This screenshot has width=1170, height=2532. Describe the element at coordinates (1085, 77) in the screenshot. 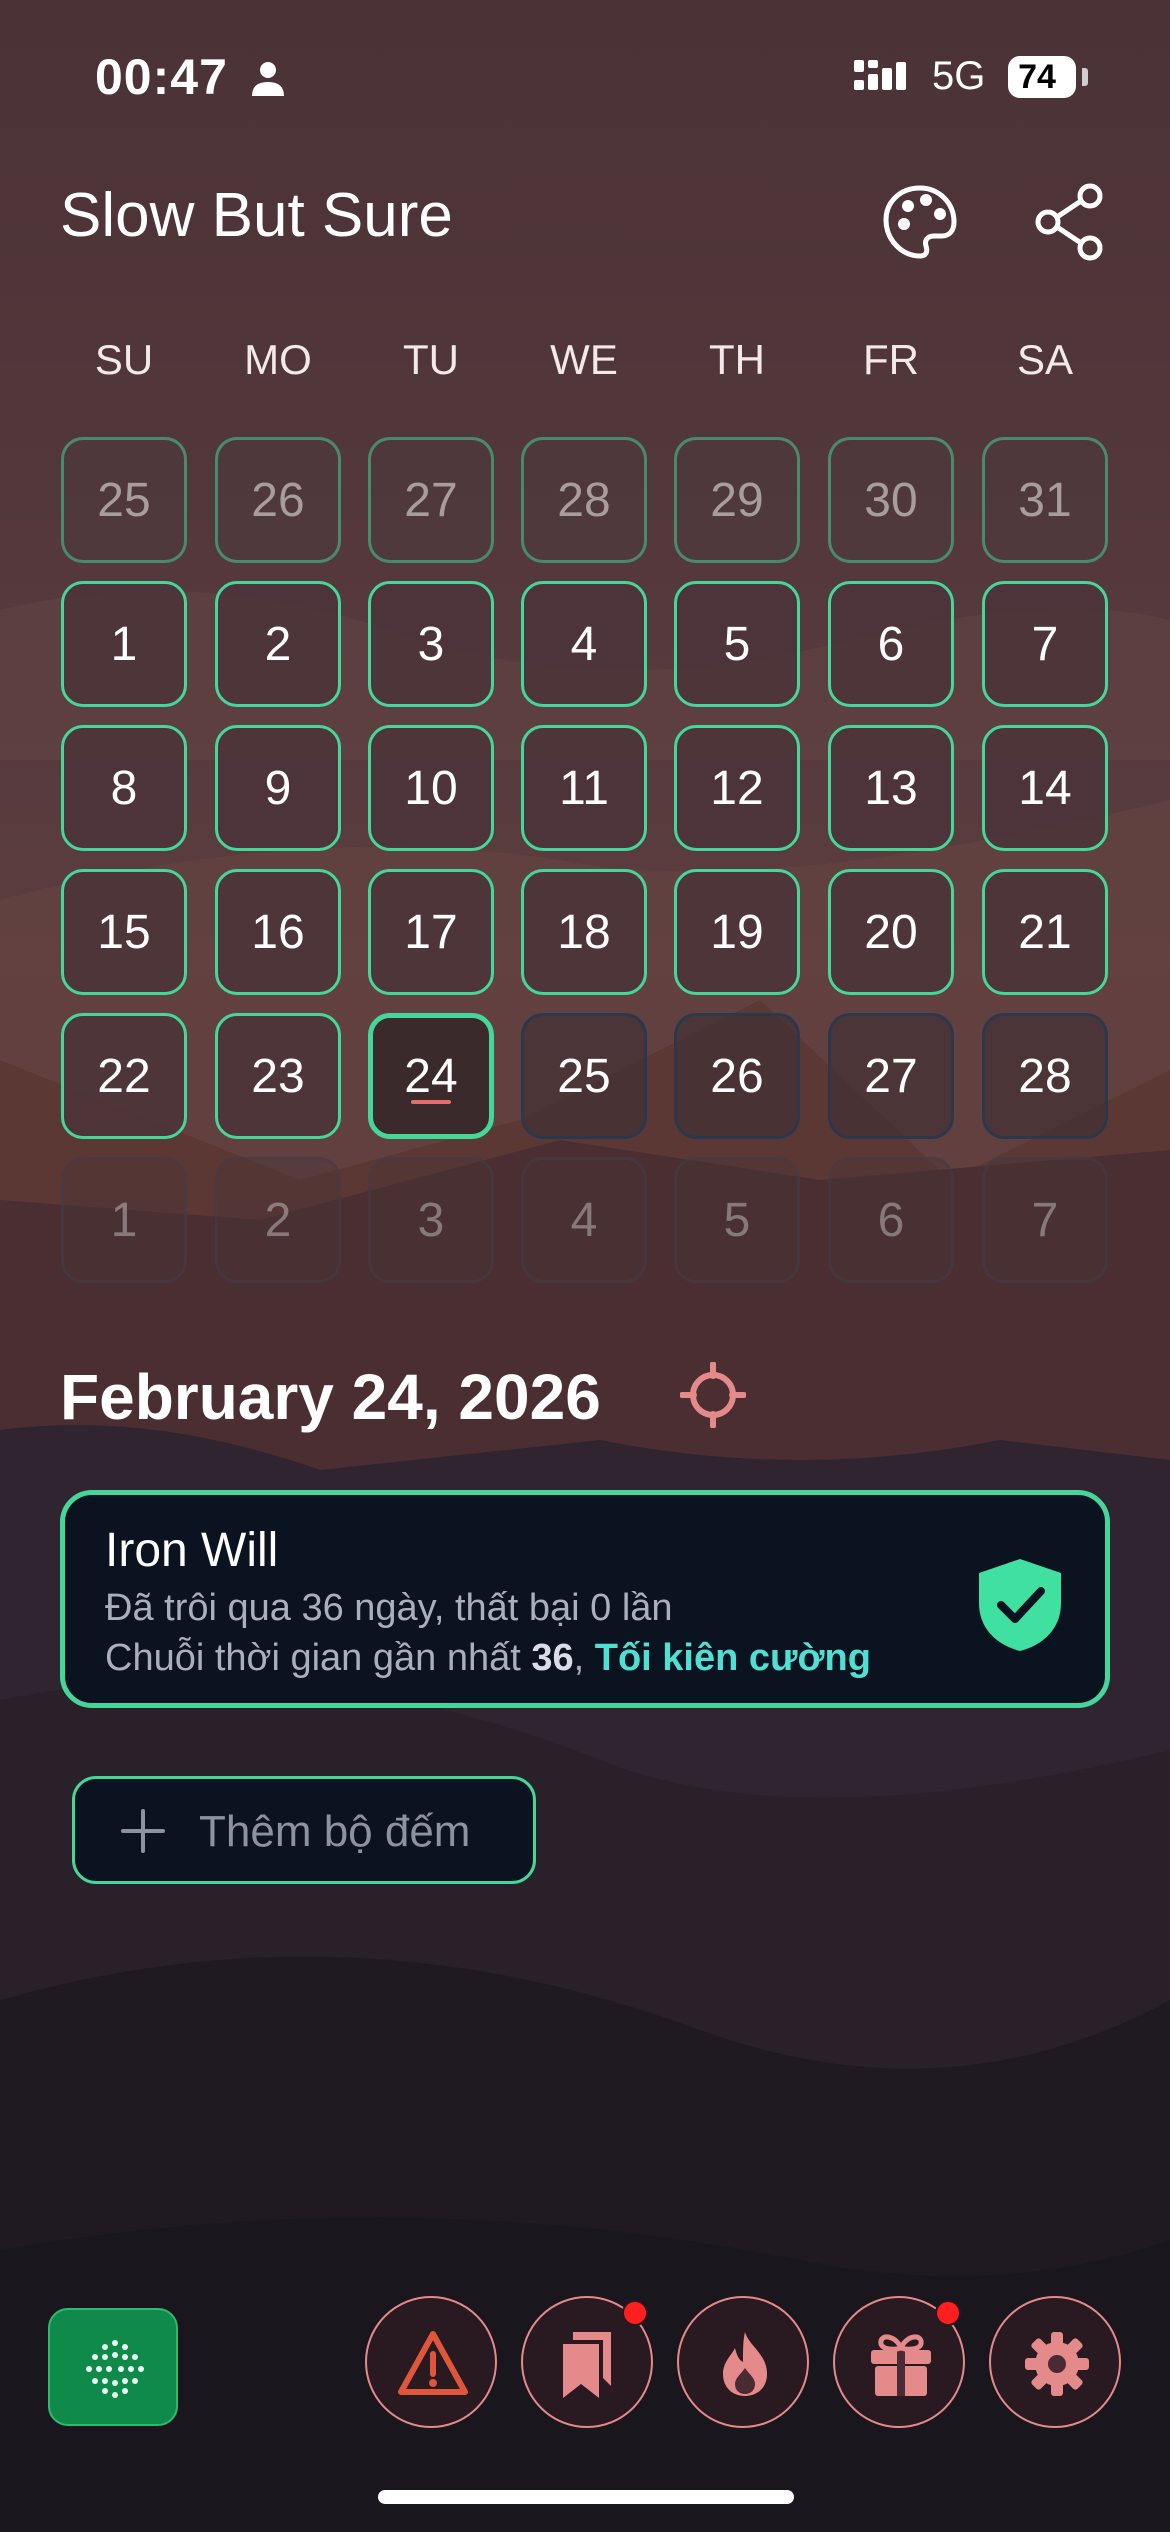

I see `battery-tip` at that location.